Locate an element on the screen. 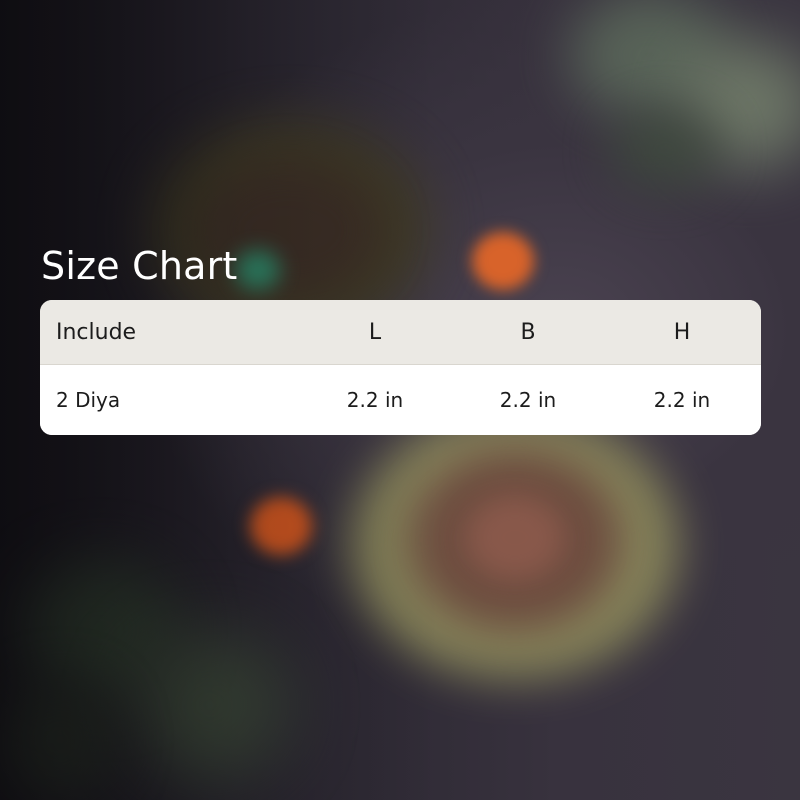  cell-breadth: 2.2 in is located at coordinates (528, 400).